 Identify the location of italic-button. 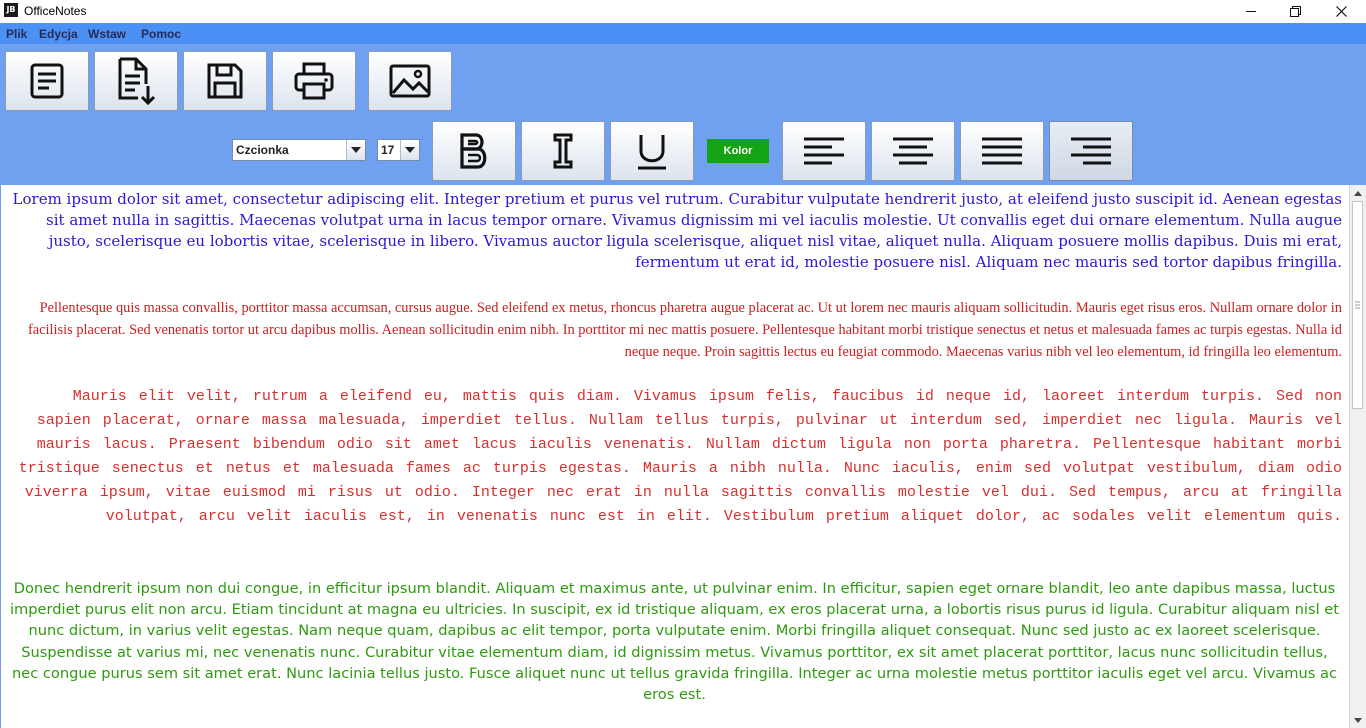
(563, 151).